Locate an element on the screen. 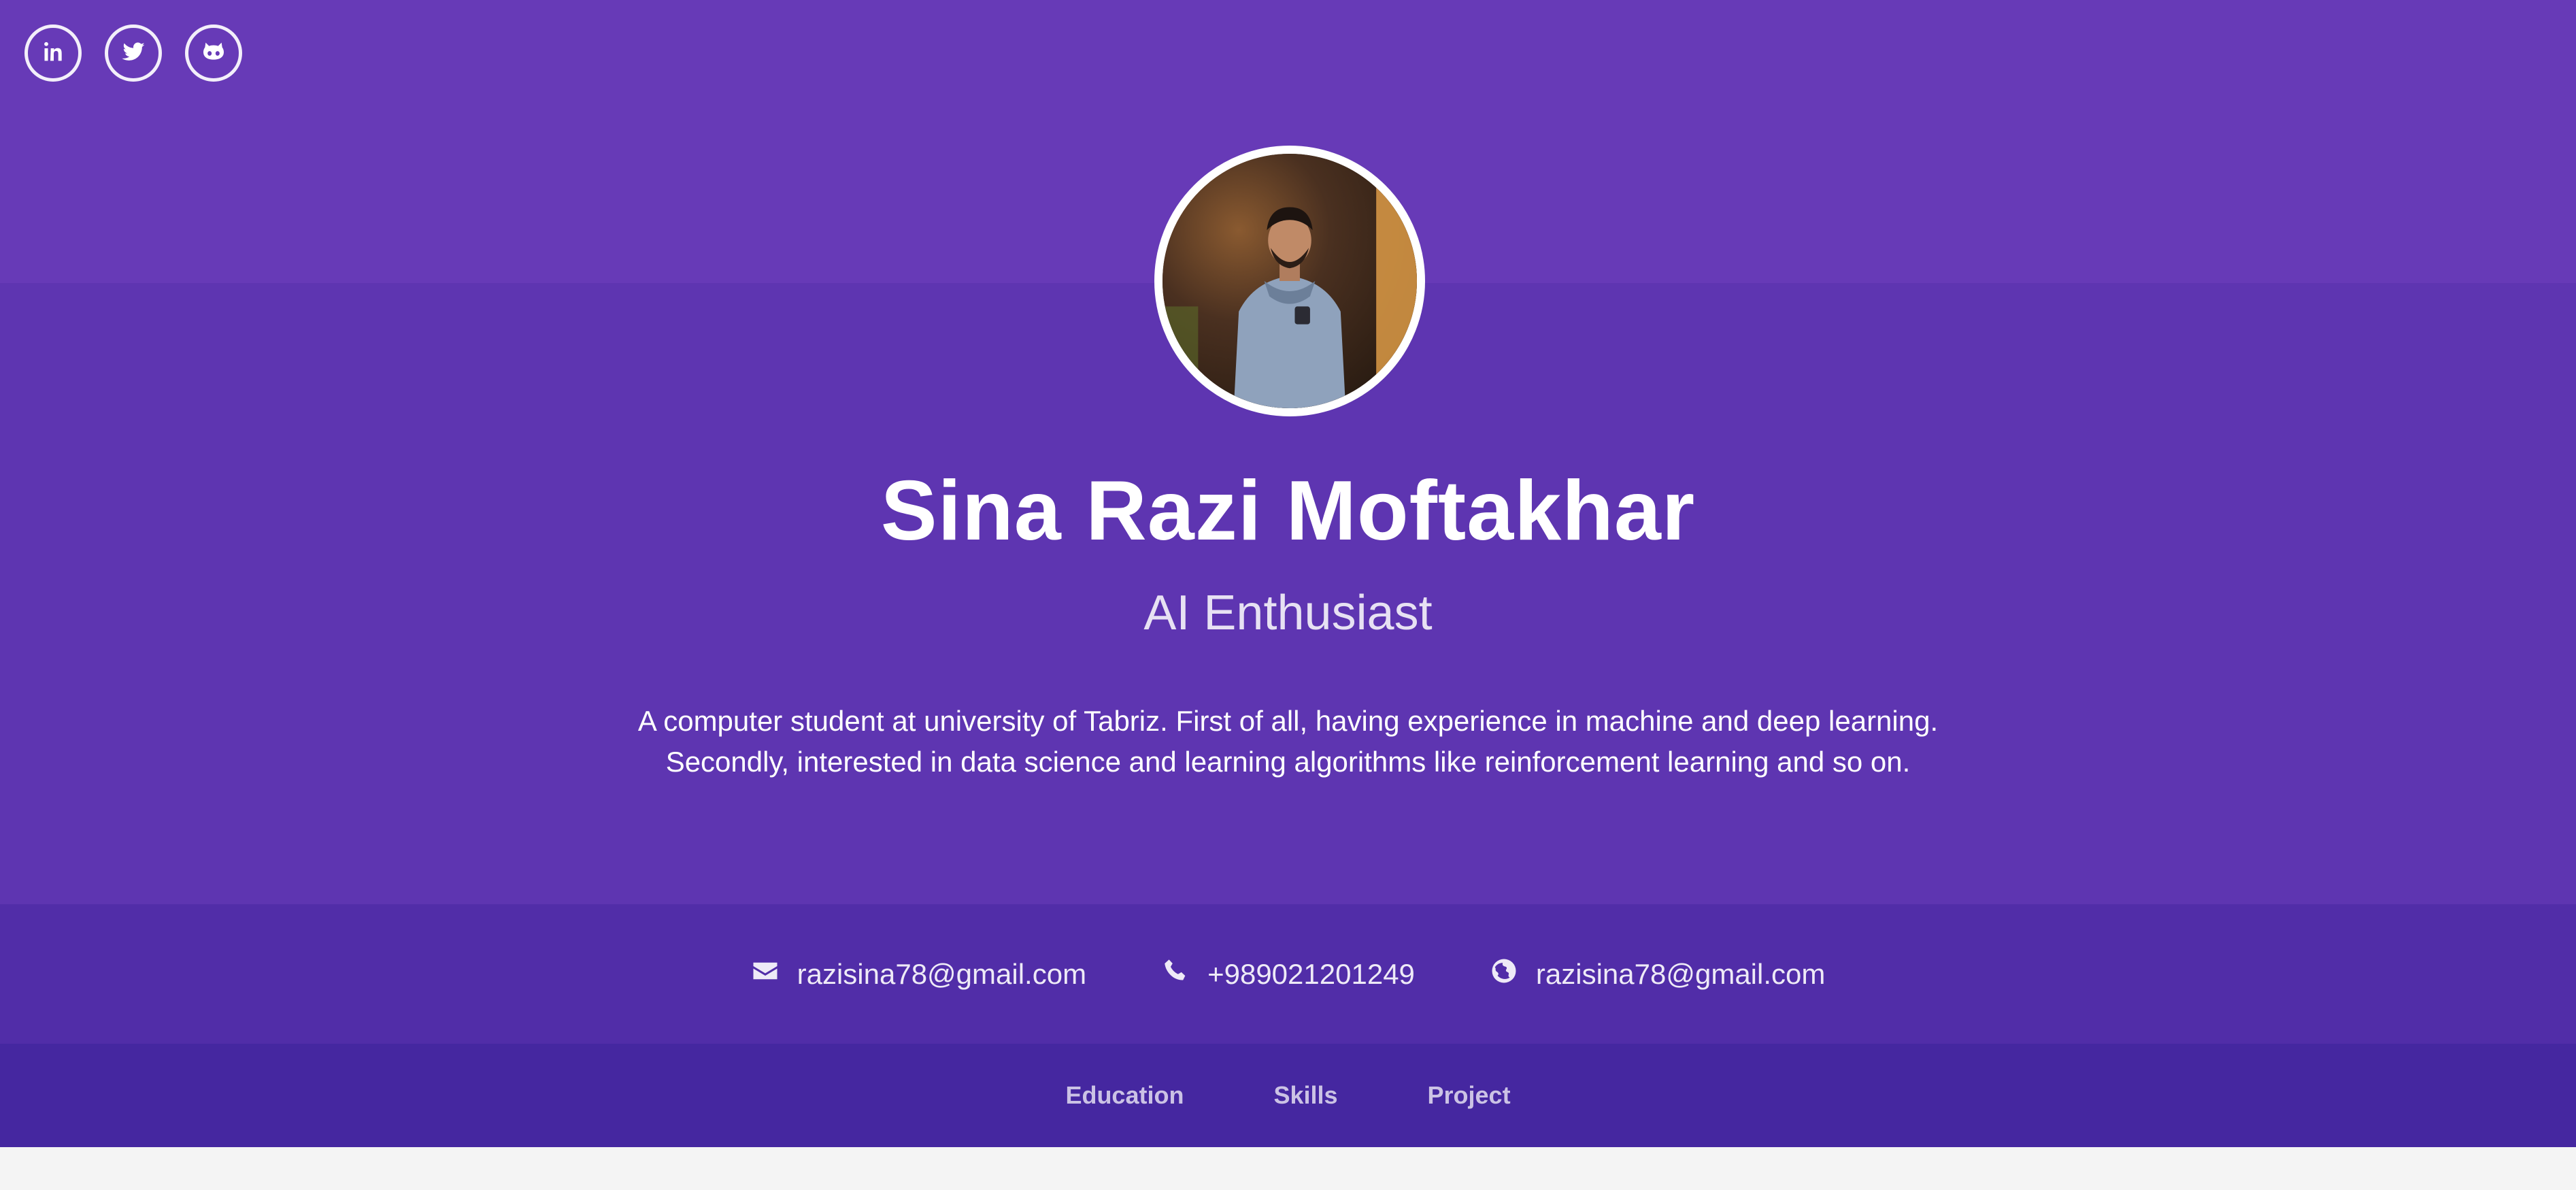  phone-contact: +989021201249 is located at coordinates (1288, 974).